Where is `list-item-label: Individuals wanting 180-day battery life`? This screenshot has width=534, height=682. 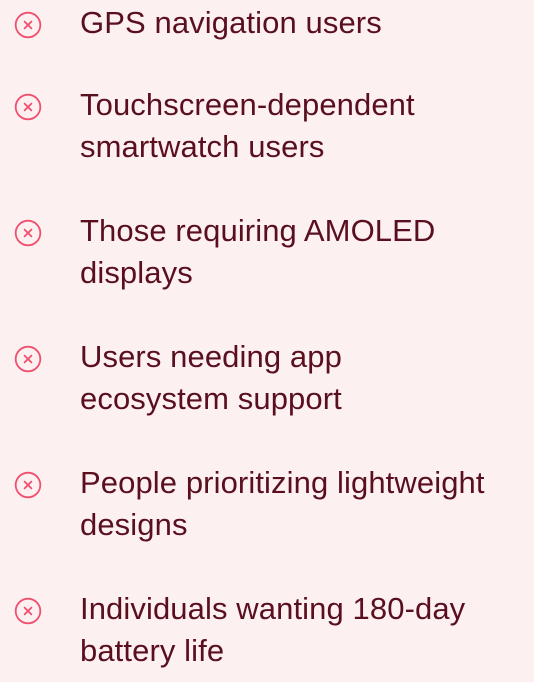
list-item-label: Individuals wanting 180-day battery life is located at coordinates (273, 629).